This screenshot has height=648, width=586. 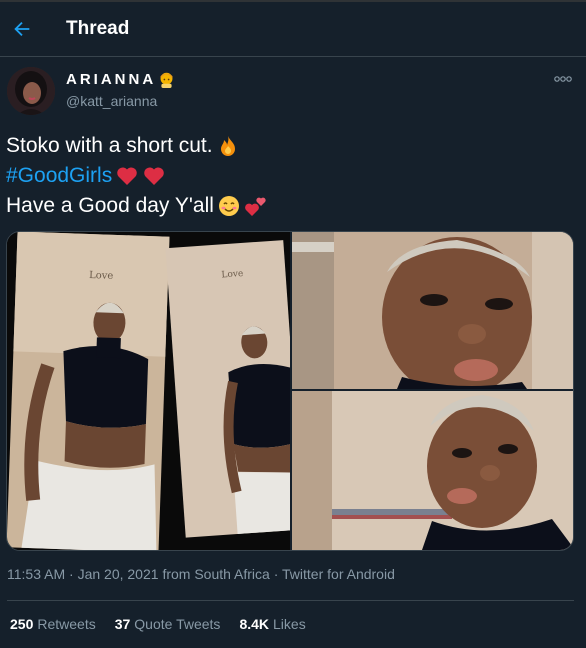 I want to click on tweet-line-1-text: Stoko with a short cut., so click(x=109, y=145).